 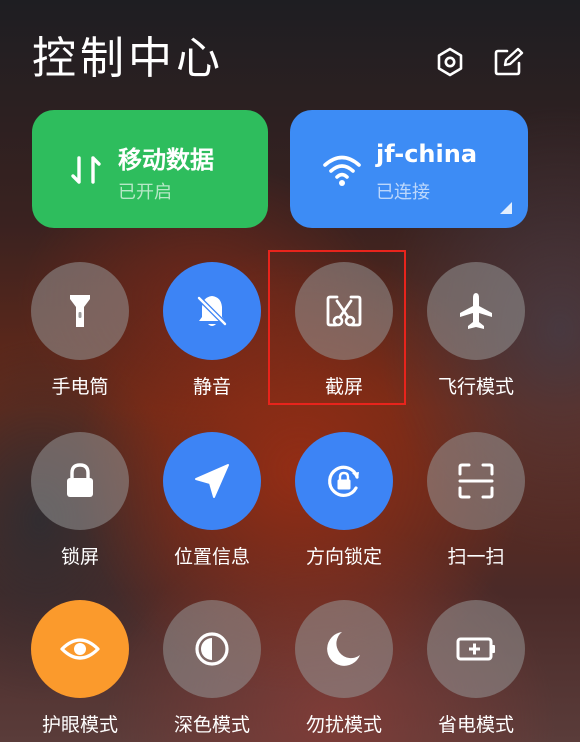 I want to click on contrast-icon, so click(x=212, y=649).